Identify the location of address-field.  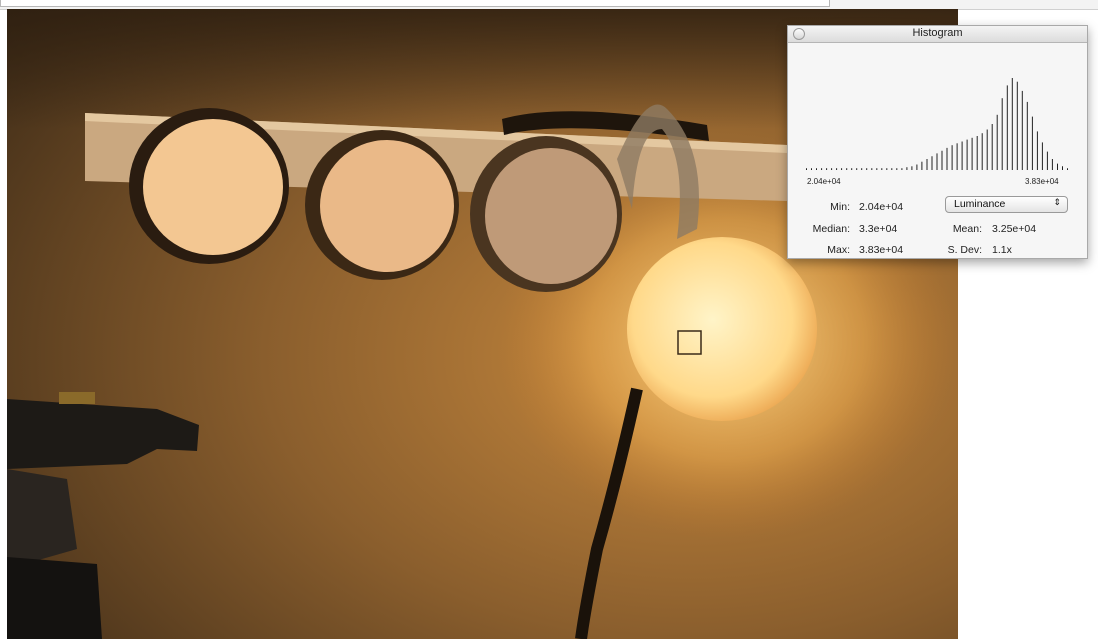
(415, 3).